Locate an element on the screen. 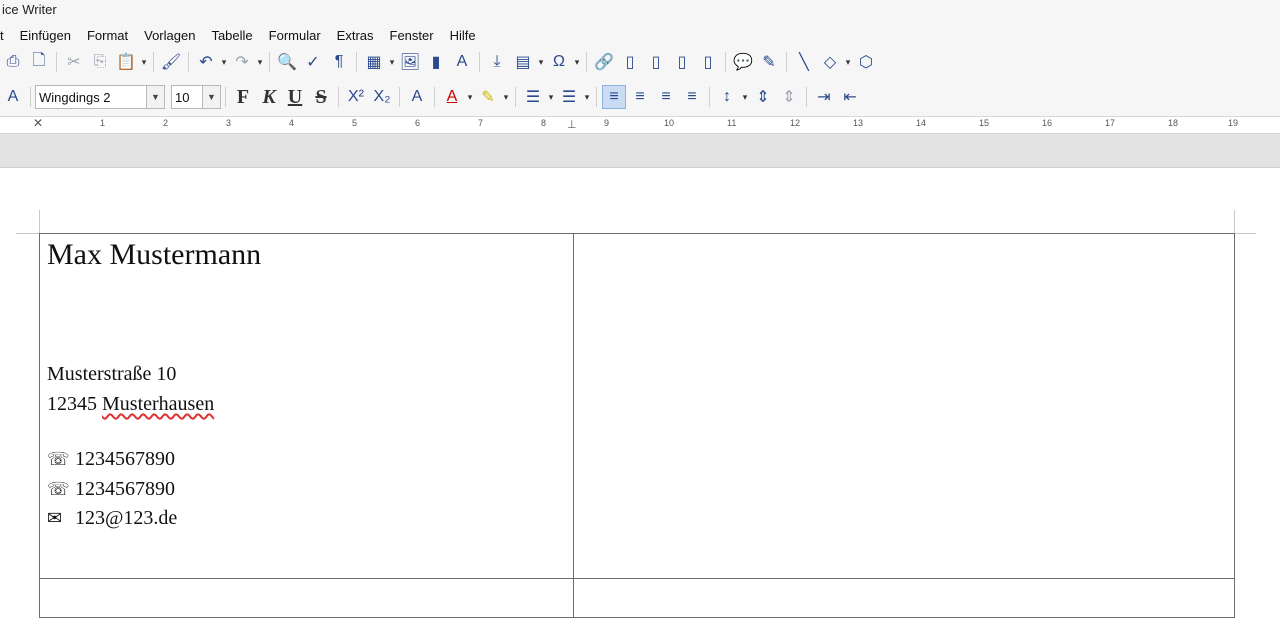 This screenshot has height=618, width=1280. align-right-icon: ≡ is located at coordinates (666, 97).